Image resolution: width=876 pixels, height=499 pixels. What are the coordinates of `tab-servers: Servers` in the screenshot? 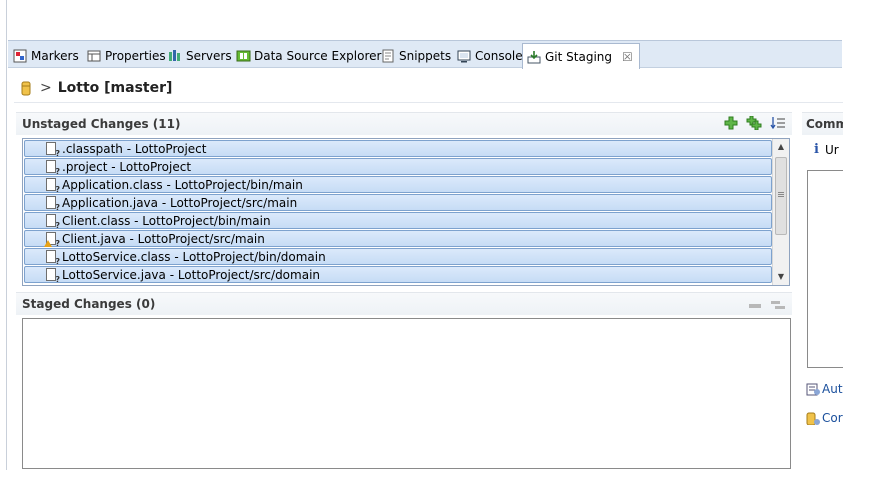 It's located at (200, 56).